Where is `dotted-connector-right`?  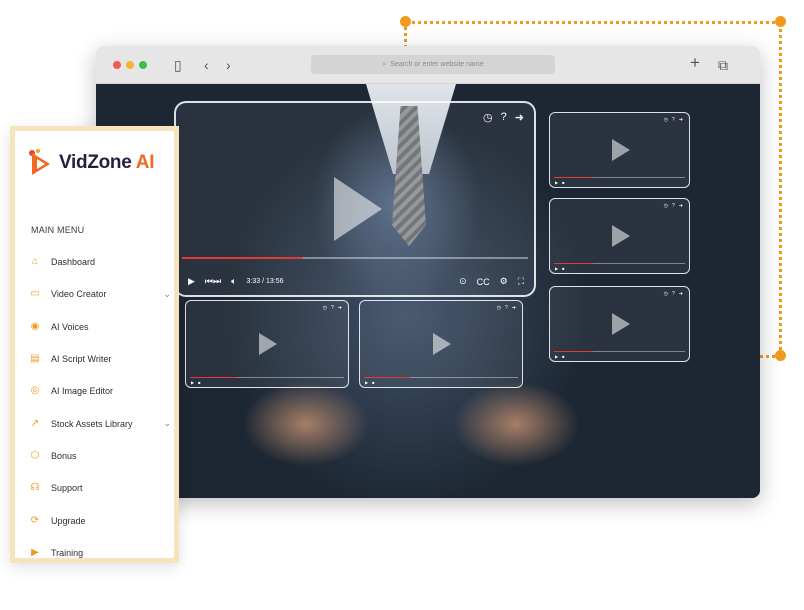
dotted-connector-right is located at coordinates (780, 189).